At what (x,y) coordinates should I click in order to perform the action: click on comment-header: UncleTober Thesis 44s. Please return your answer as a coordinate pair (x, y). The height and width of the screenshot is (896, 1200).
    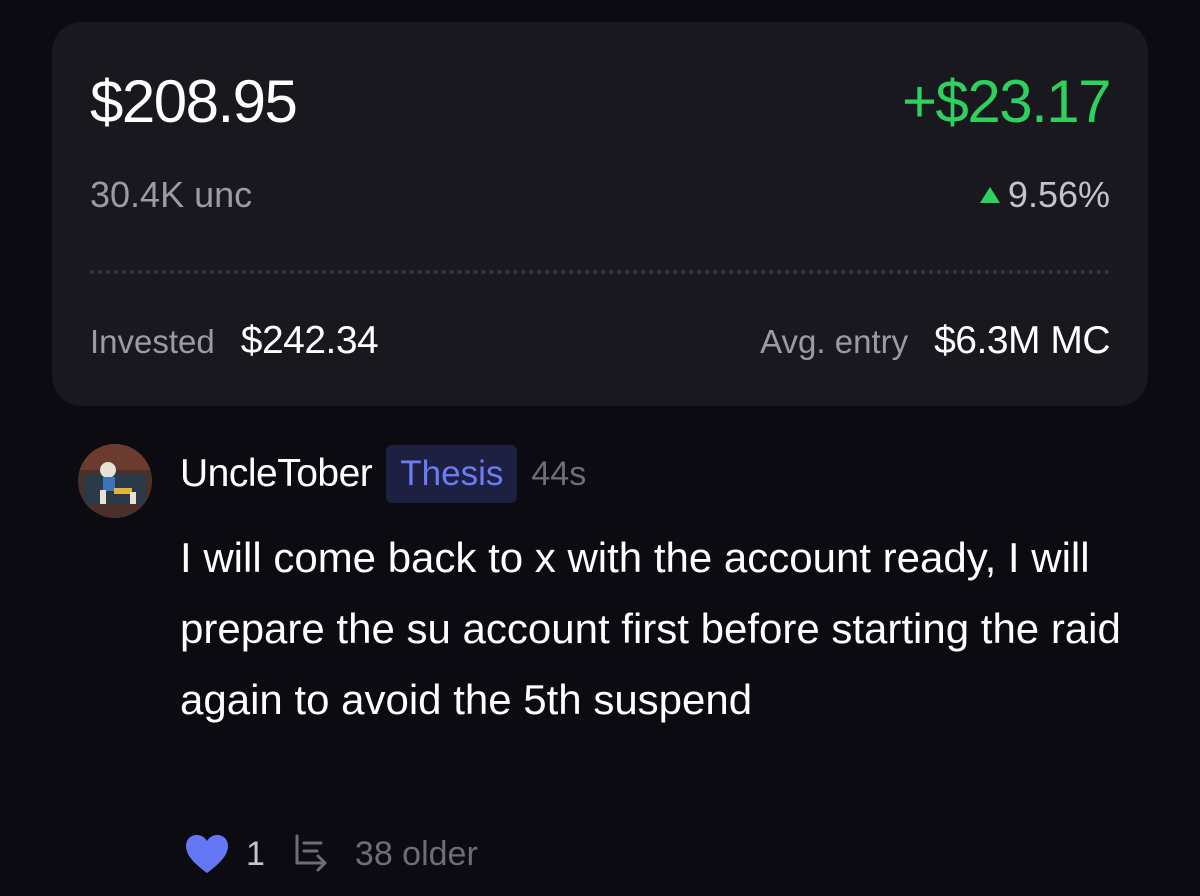
    Looking at the image, I should click on (383, 474).